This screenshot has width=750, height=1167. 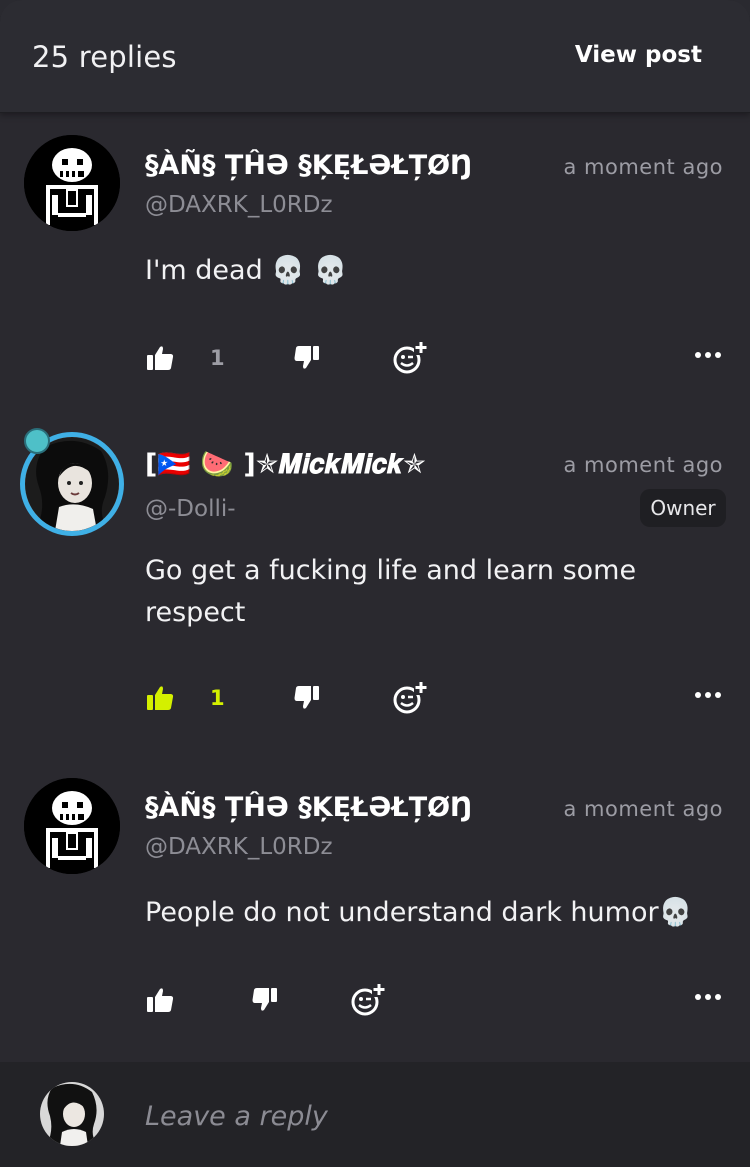 What do you see at coordinates (190, 509) in the screenshot?
I see `user-handle: @-Dolli-` at bounding box center [190, 509].